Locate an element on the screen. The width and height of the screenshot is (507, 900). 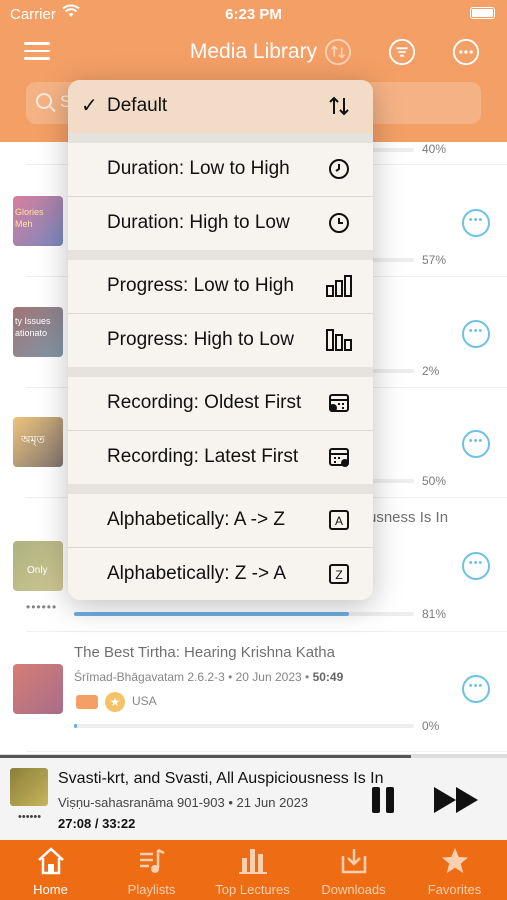
bars-descending-icon is located at coordinates (339, 340).